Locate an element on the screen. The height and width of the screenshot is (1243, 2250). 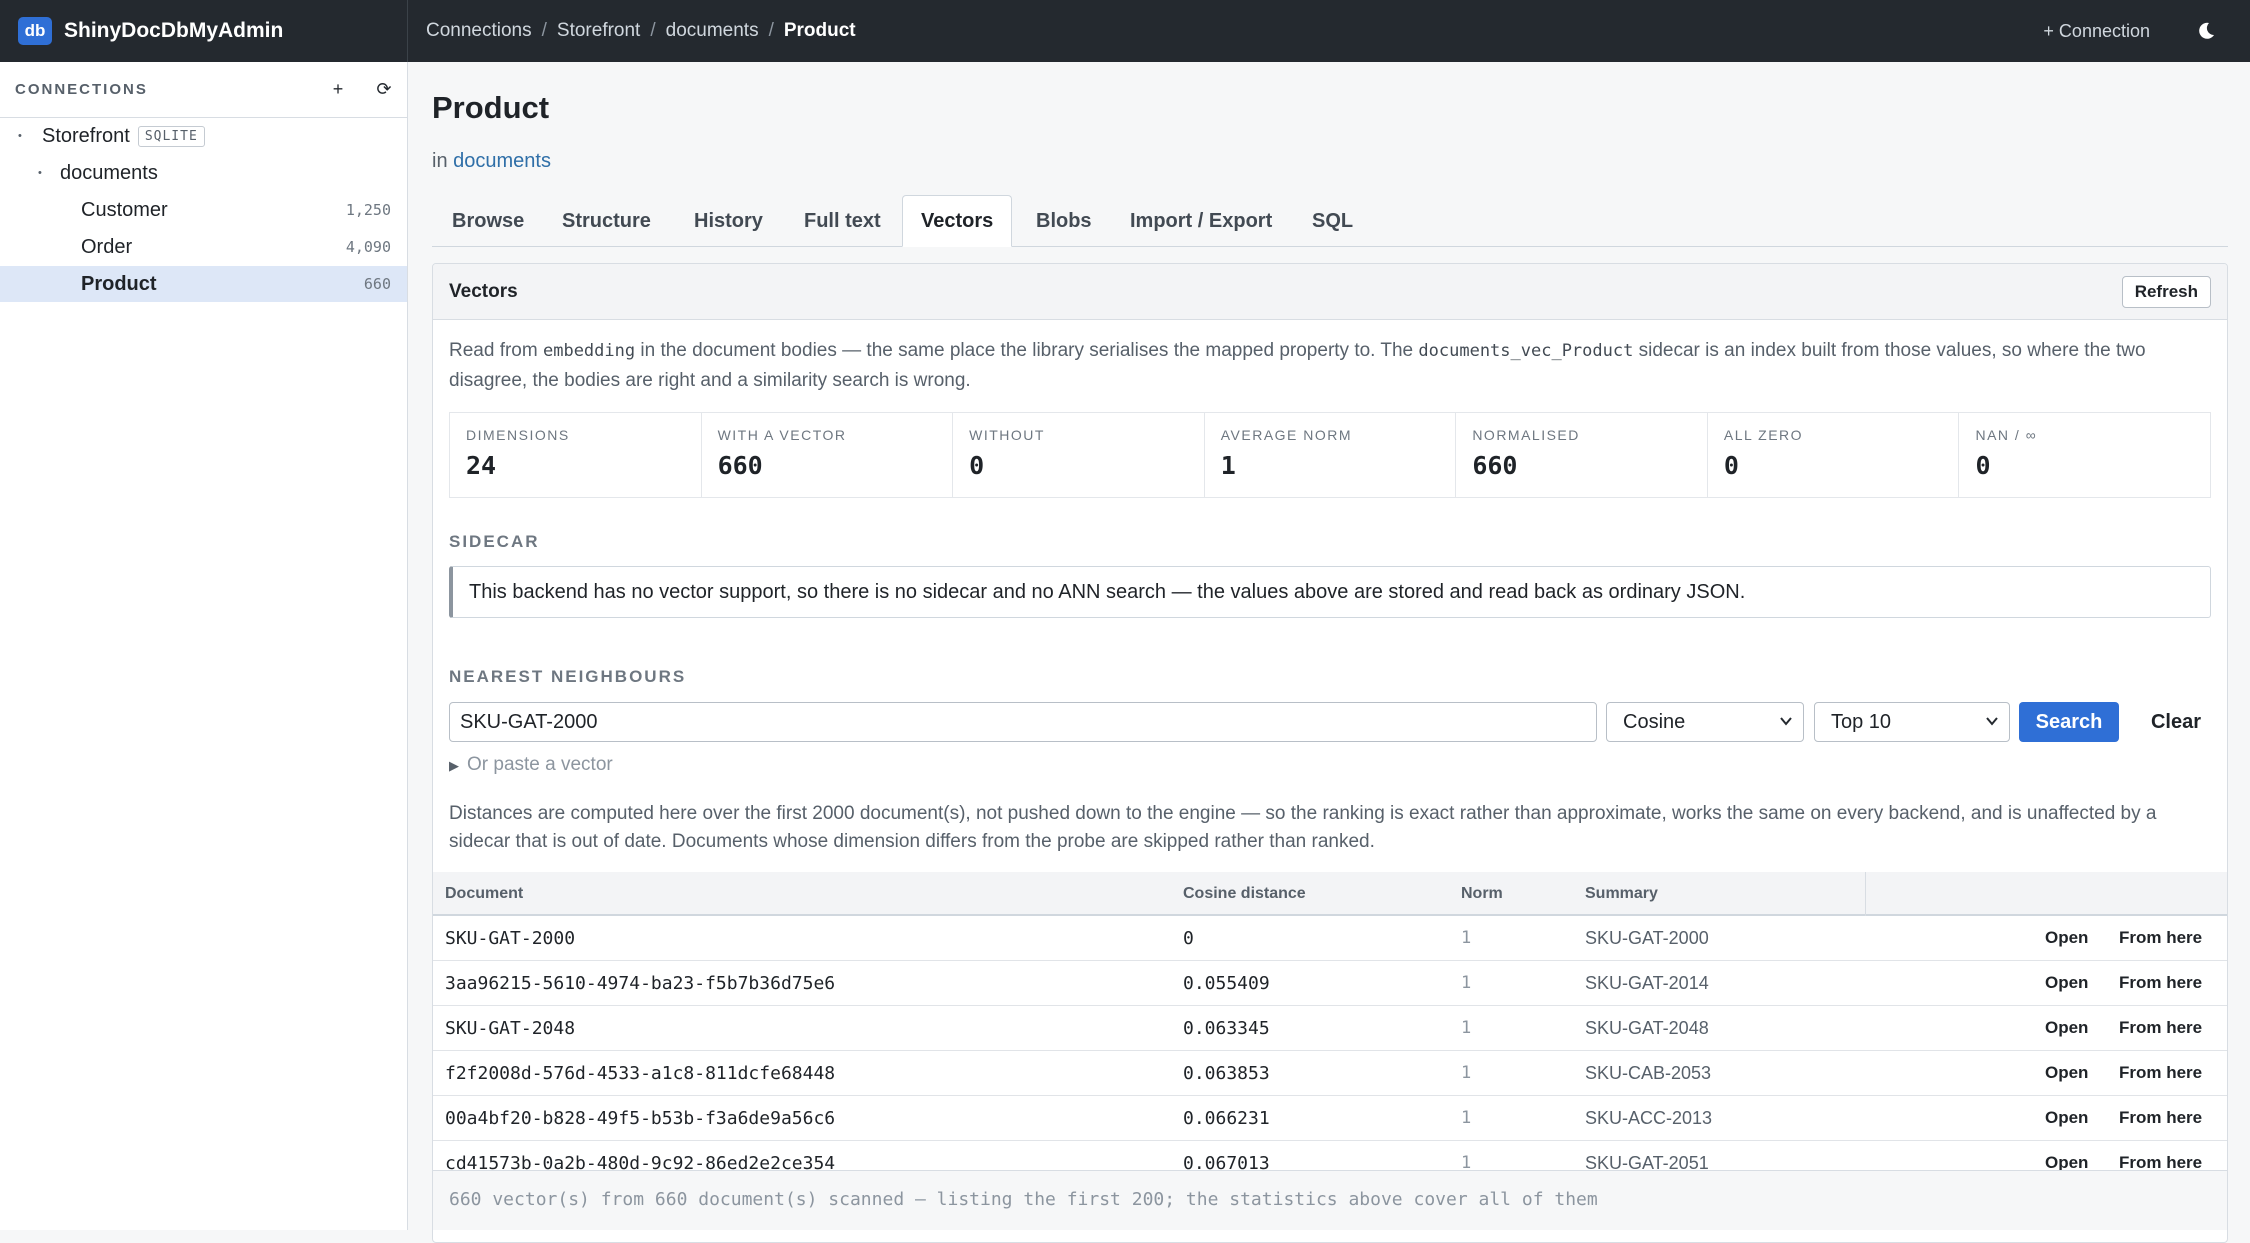
paste-vector-toggle: ▶ Or paste a vector is located at coordinates (531, 765).